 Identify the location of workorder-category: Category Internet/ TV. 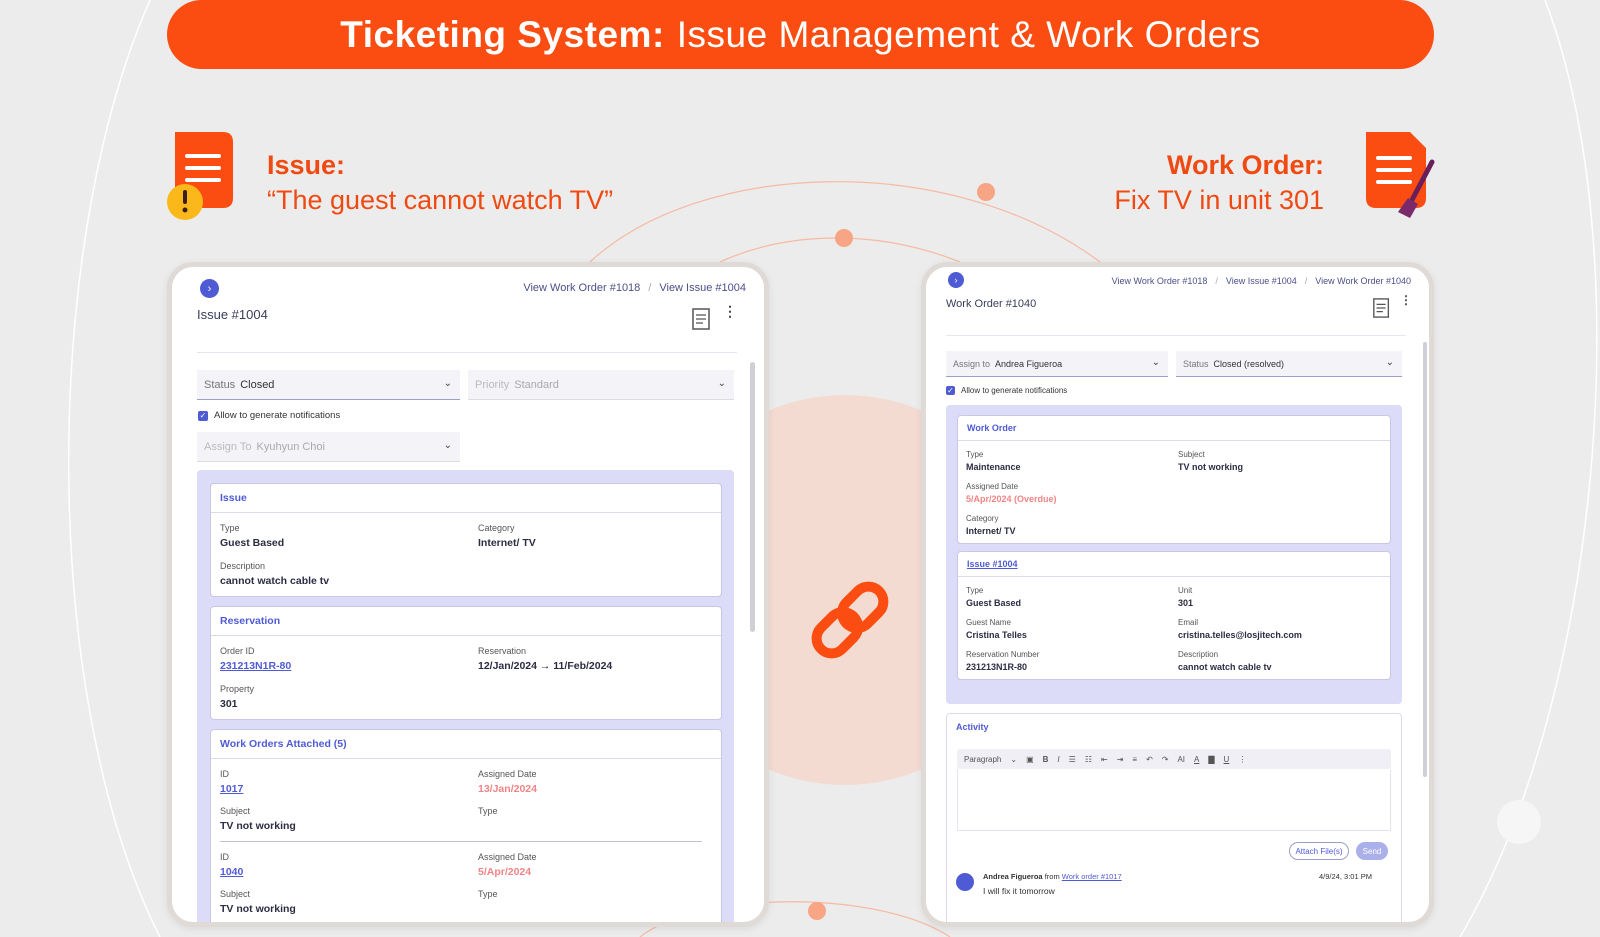
(991, 525).